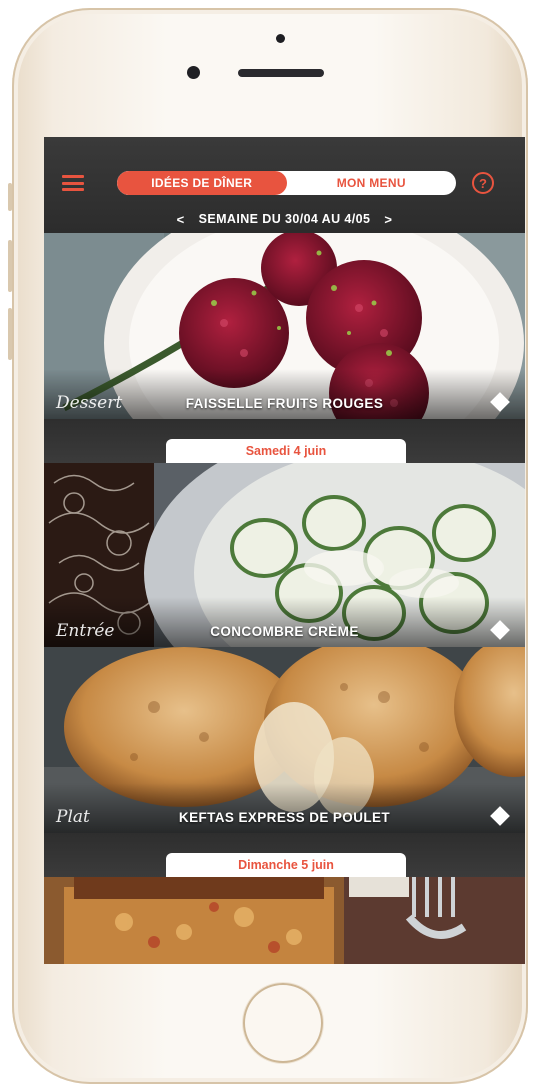 This screenshot has height=1091, width=542. I want to click on recipe-card-next, so click(284, 920).